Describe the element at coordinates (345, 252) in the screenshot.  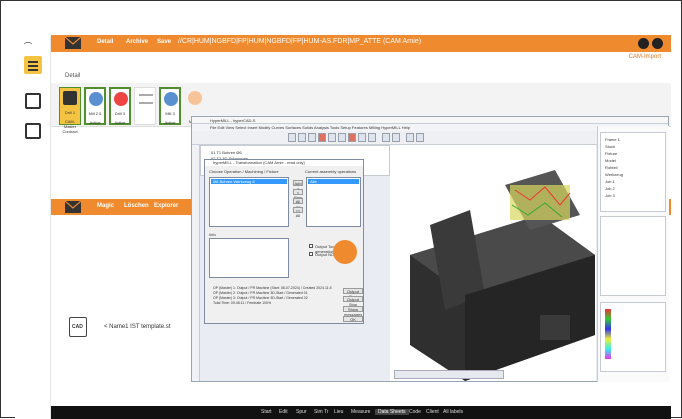
I see `start-output-icon` at that location.